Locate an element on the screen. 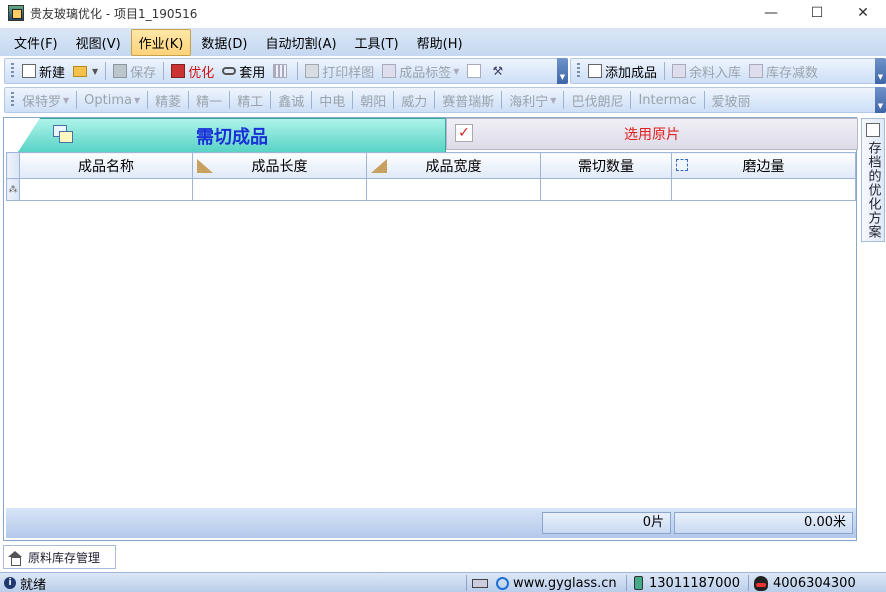 The width and height of the screenshot is (886, 592). menu-view: 视图(V) is located at coordinates (98, 42).